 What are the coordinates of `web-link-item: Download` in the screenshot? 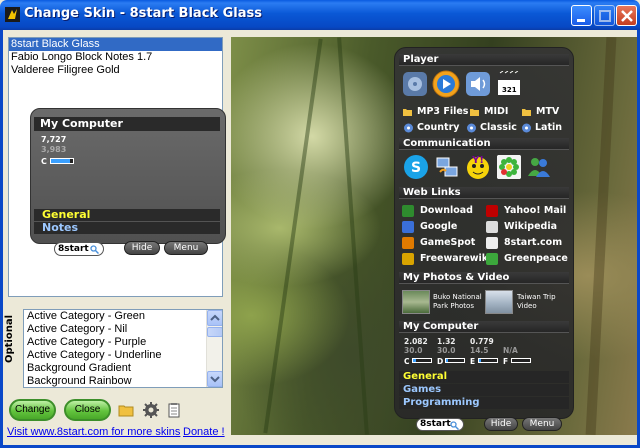 It's located at (437, 211).